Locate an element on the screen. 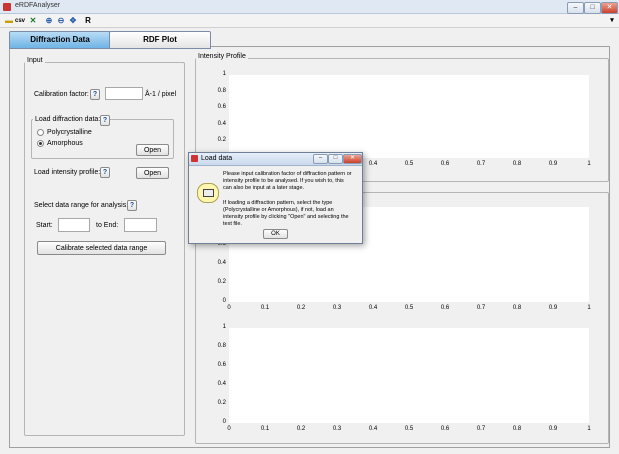 This screenshot has height=454, width=619. calibration-help-button: ? is located at coordinates (95, 94).